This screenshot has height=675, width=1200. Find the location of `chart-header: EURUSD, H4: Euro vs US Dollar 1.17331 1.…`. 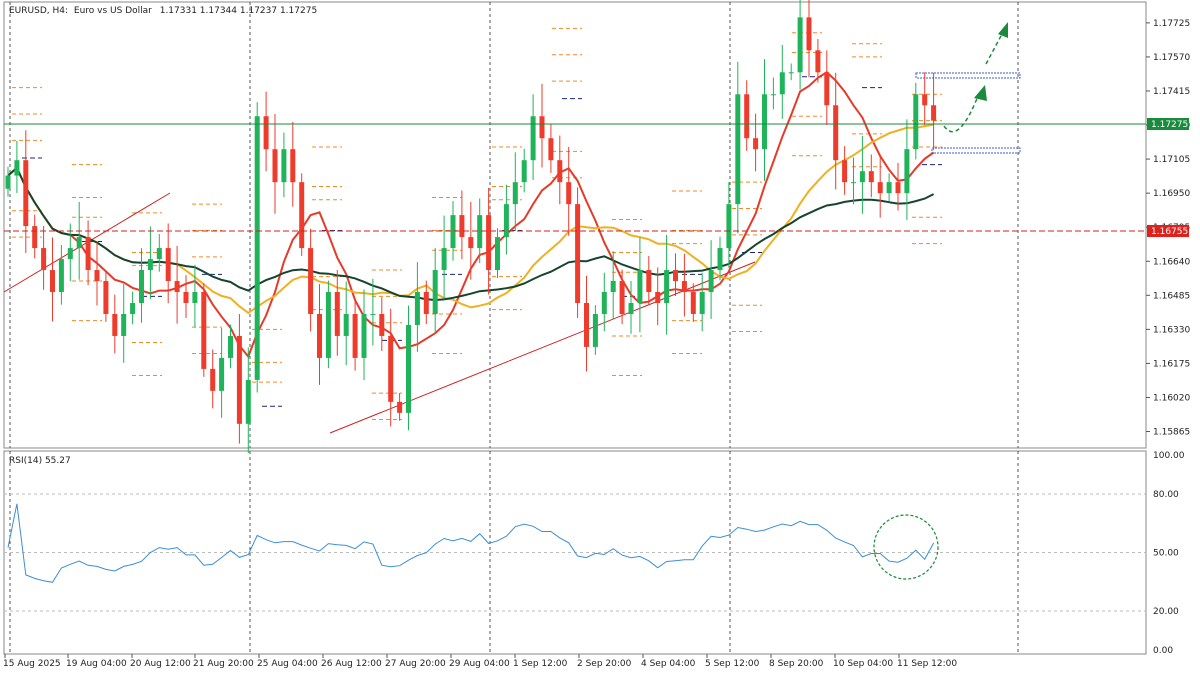

chart-header: EURUSD, H4: Euro vs US Dollar 1.17331 1.… is located at coordinates (163, 11).